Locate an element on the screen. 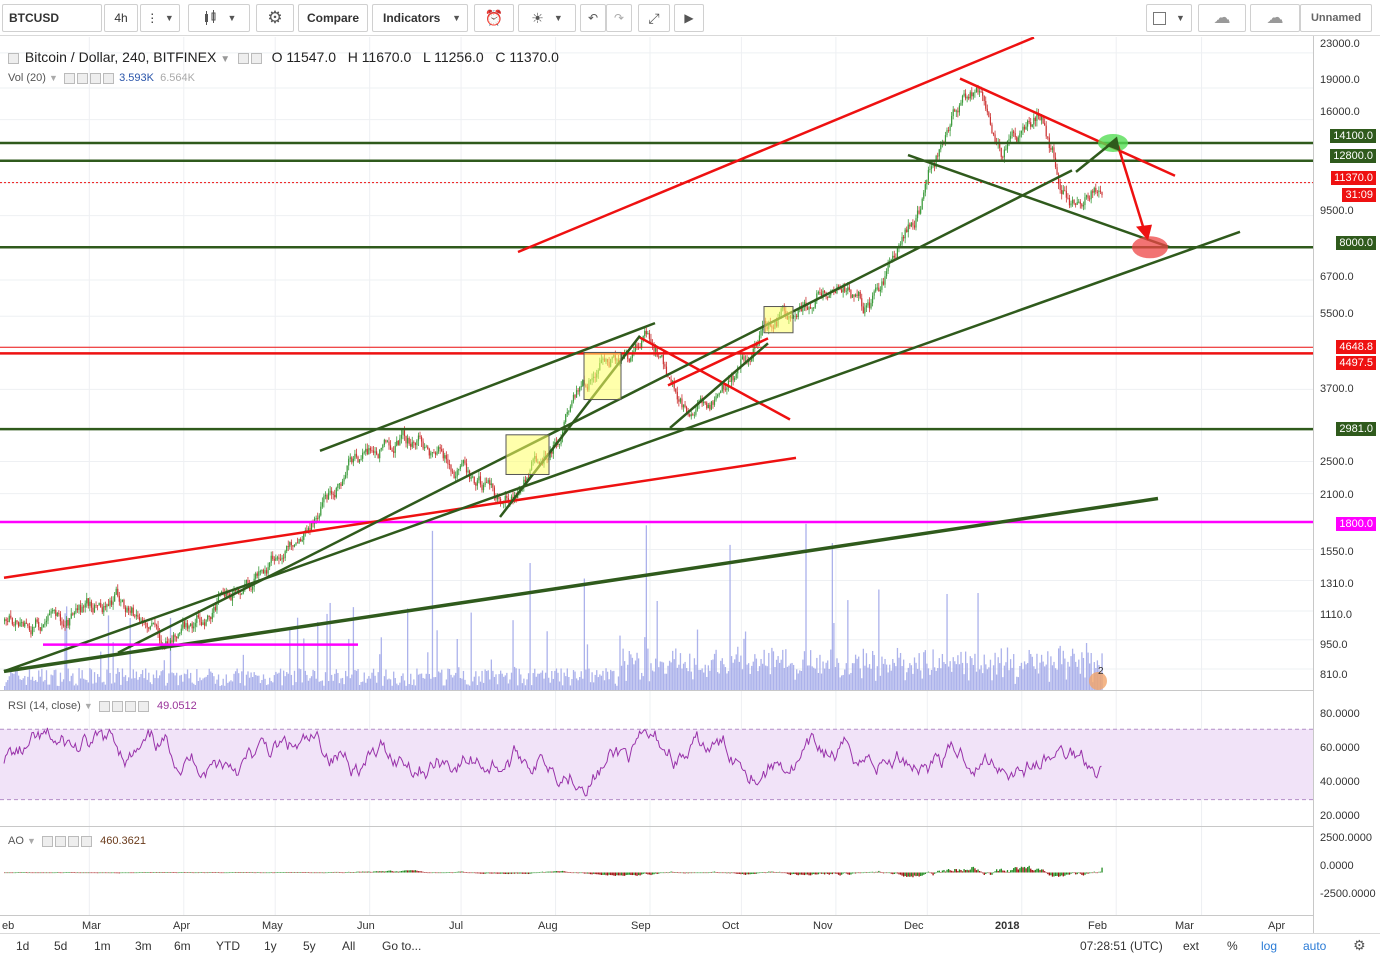 This screenshot has width=1380, height=957. range-all-button: All is located at coordinates (348, 946).